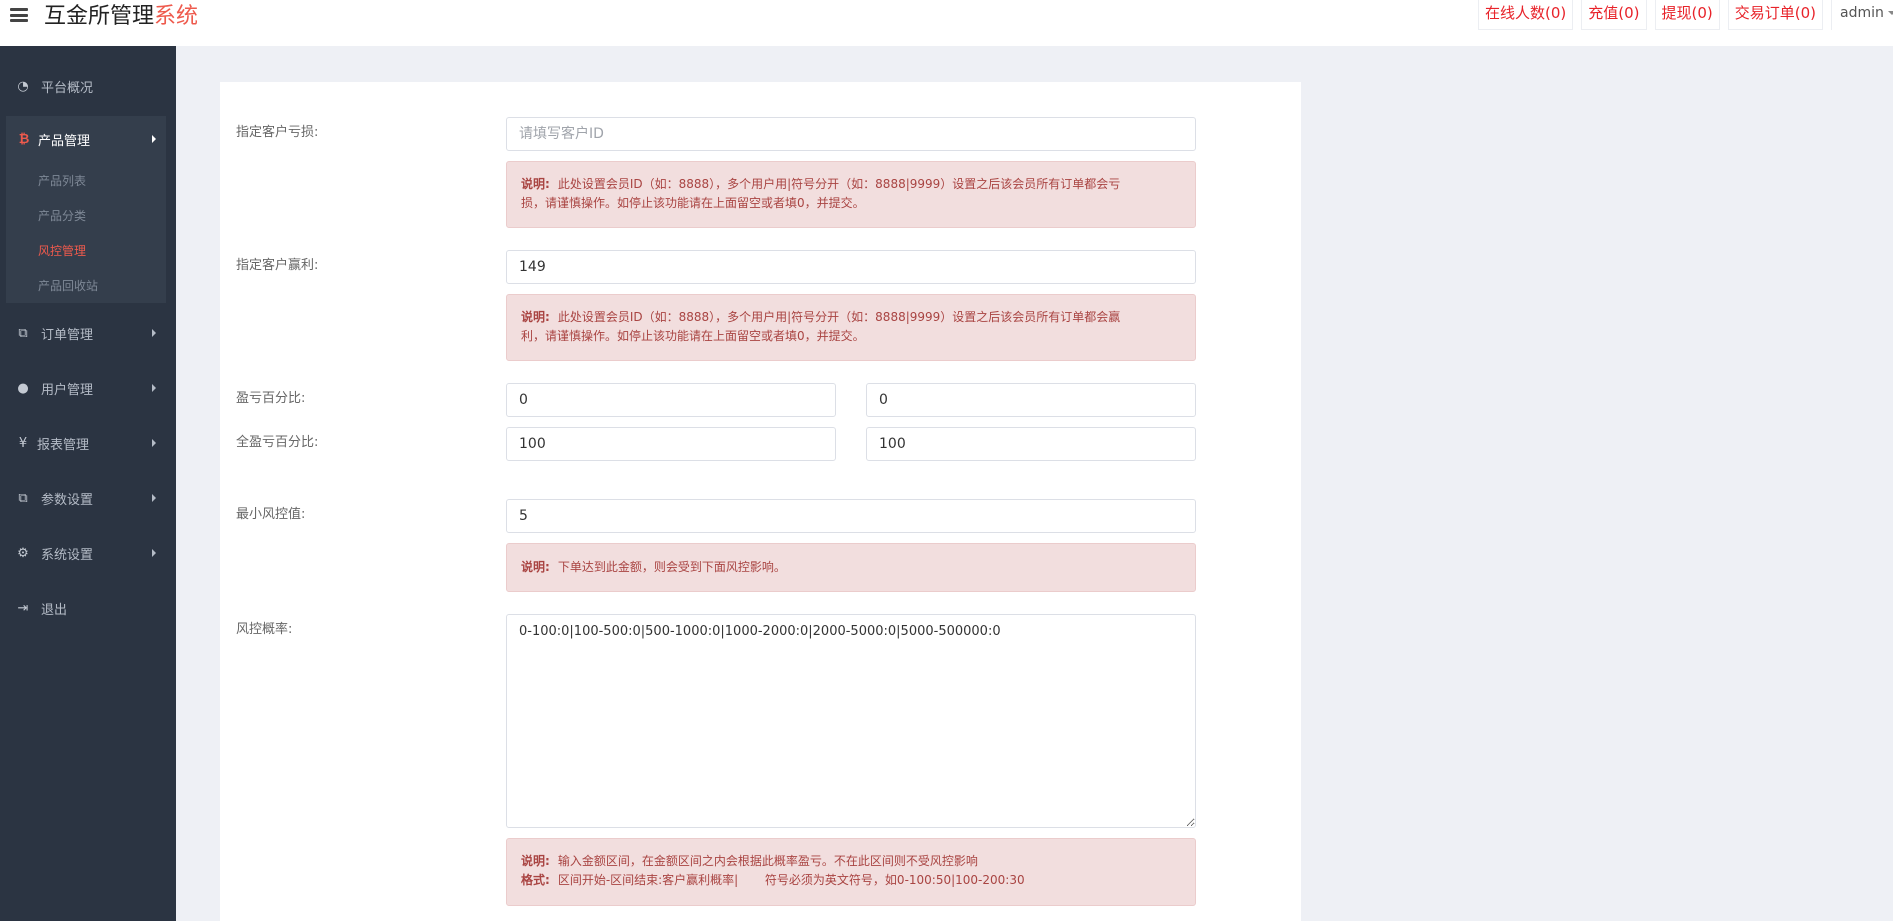 The height and width of the screenshot is (921, 1893). I want to click on loss-customer-input, so click(851, 134).